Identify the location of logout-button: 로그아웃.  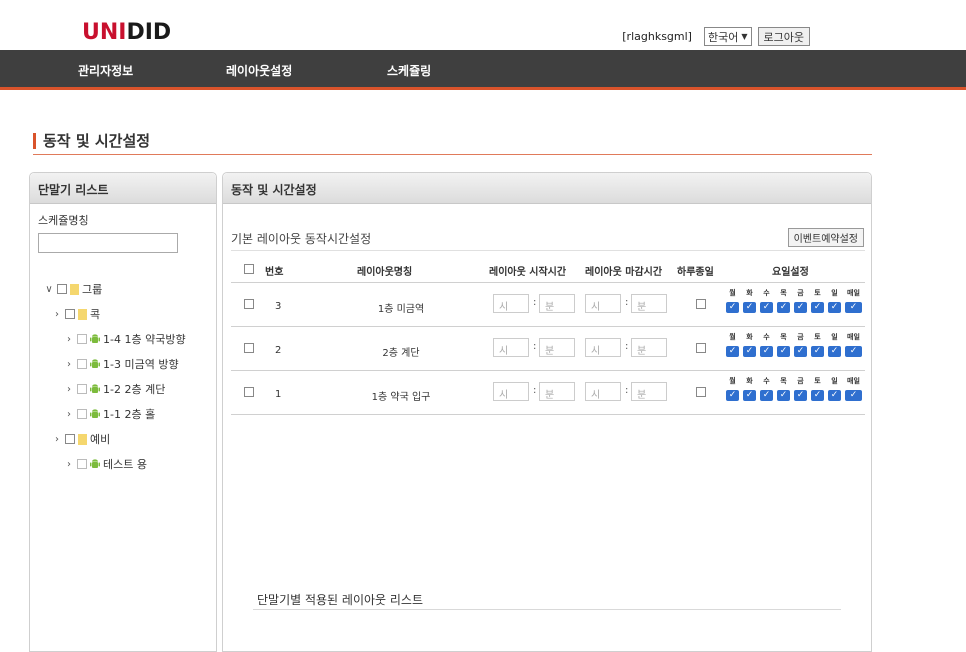
(783, 36).